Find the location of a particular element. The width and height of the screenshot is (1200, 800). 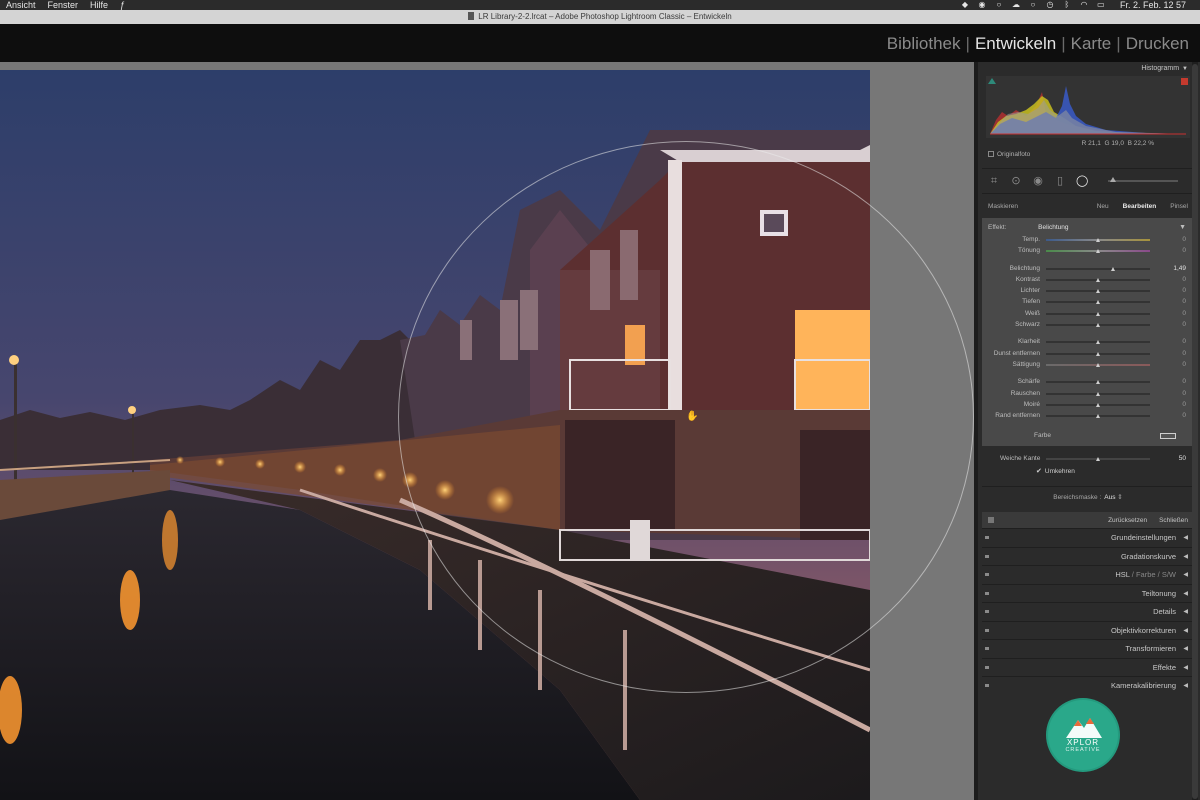

crop-icon: ⌗ is located at coordinates (994, 181).